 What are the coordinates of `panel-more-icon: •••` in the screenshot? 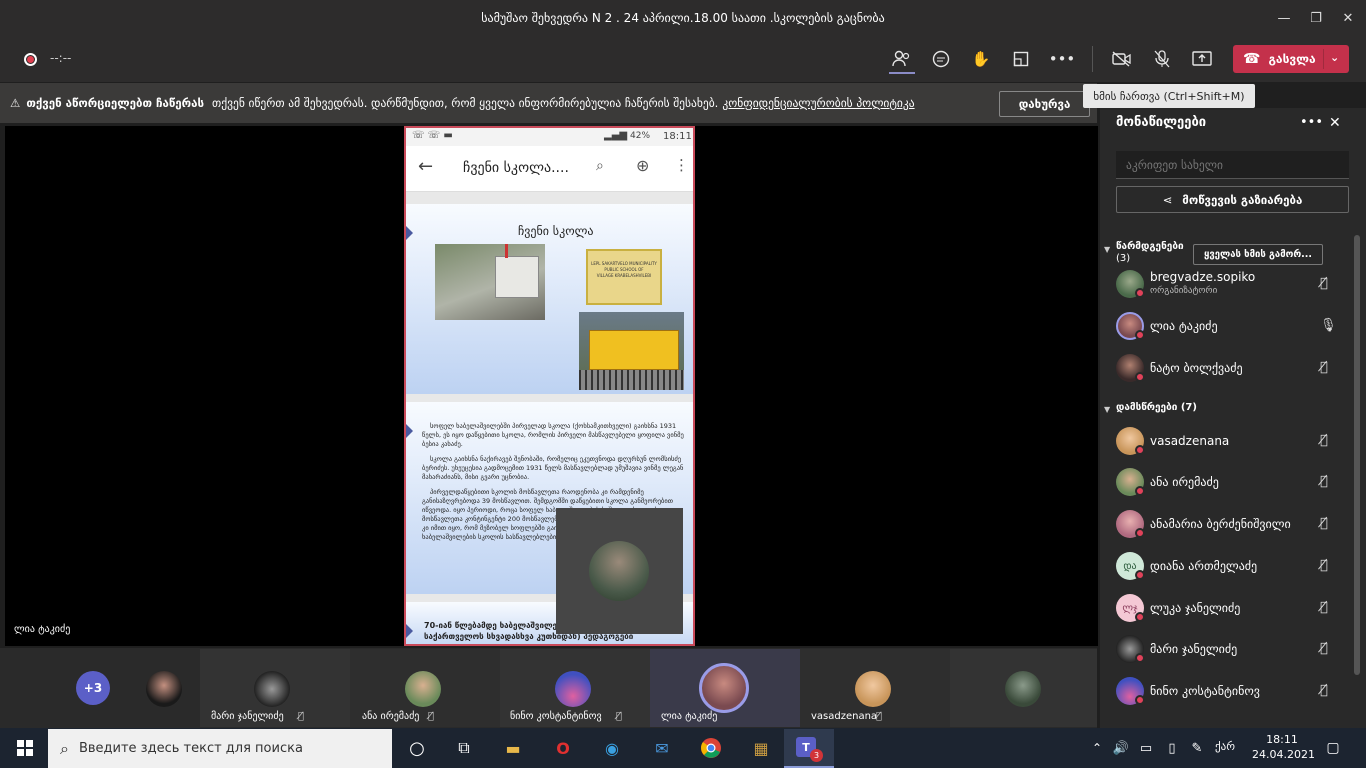 It's located at (1311, 122).